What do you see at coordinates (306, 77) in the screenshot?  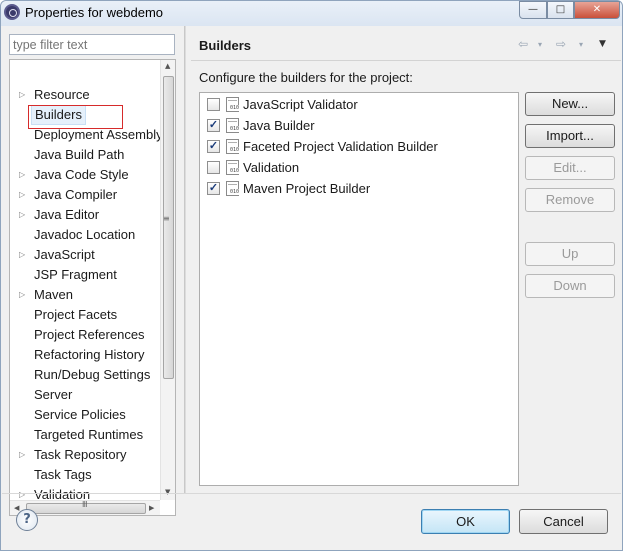 I see `builders-description: Configure the builders for the project:` at bounding box center [306, 77].